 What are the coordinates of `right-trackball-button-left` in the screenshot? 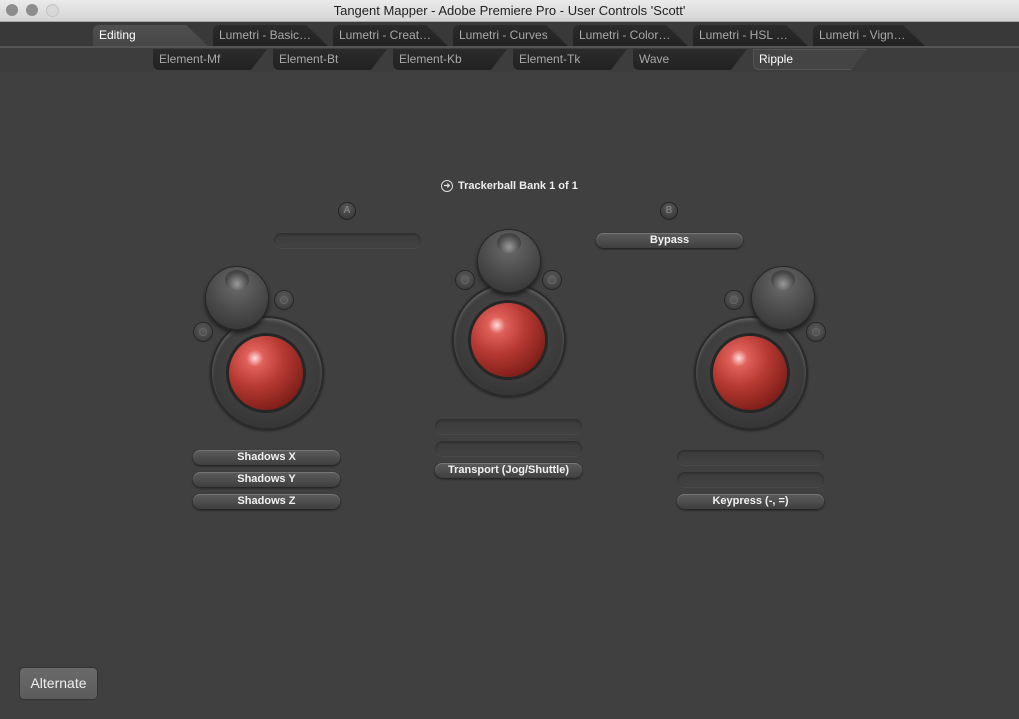 It's located at (734, 300).